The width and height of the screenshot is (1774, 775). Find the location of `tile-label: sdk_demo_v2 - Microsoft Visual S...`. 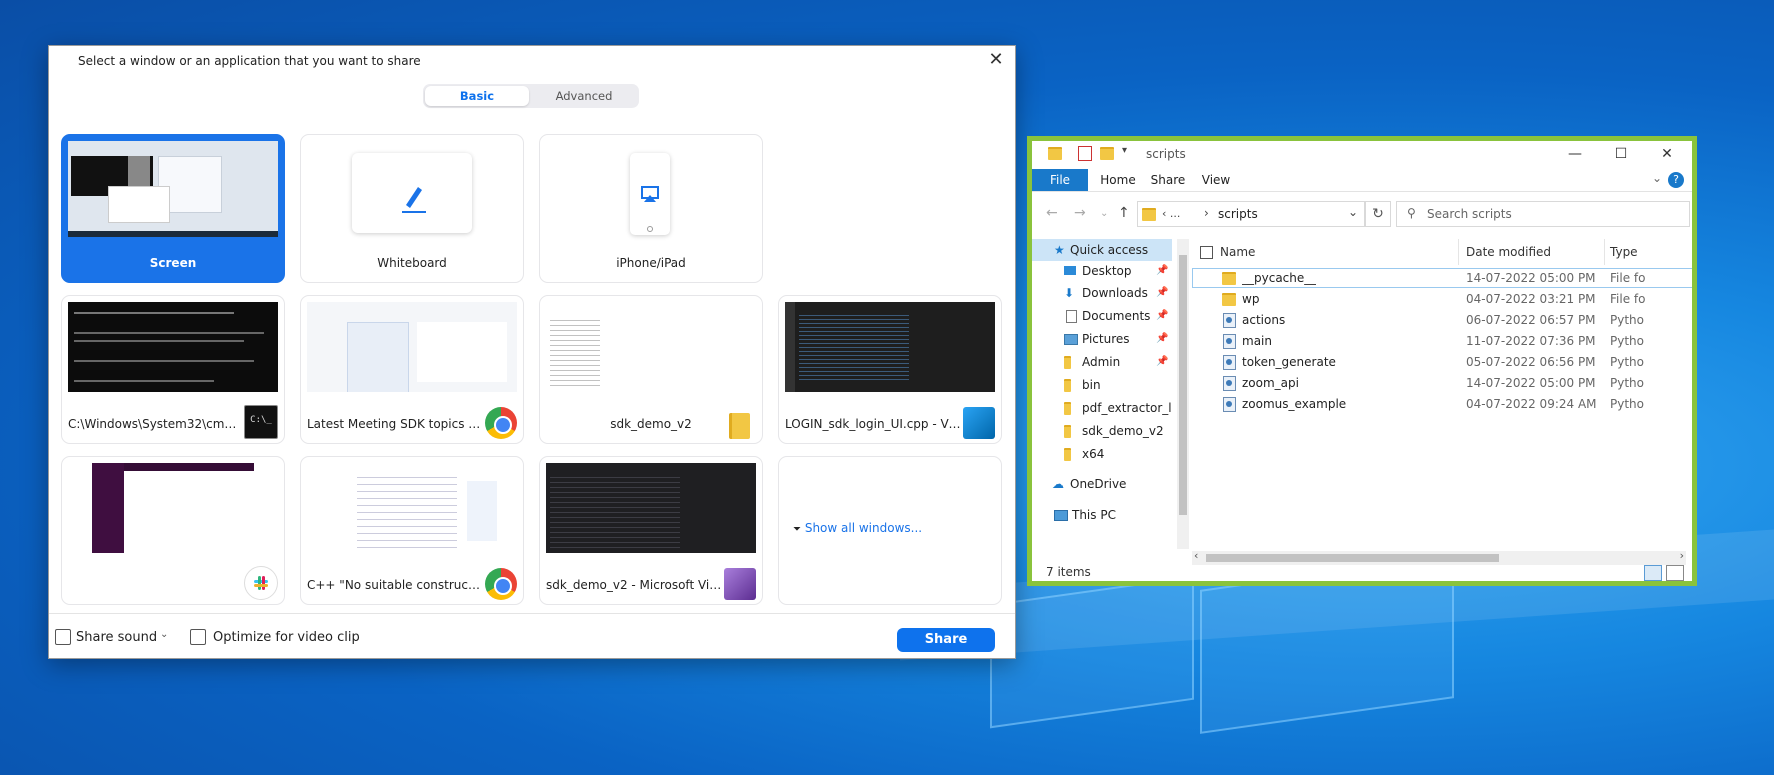

tile-label: sdk_demo_v2 - Microsoft Visual S... is located at coordinates (634, 585).